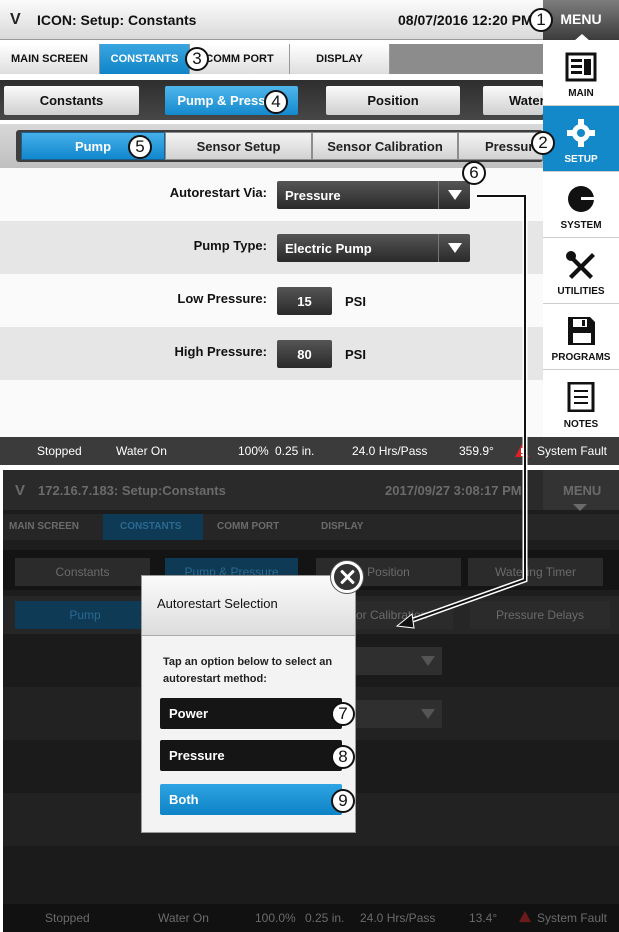 This screenshot has width=619, height=932. I want to click on callout-8: 8, so click(343, 757).